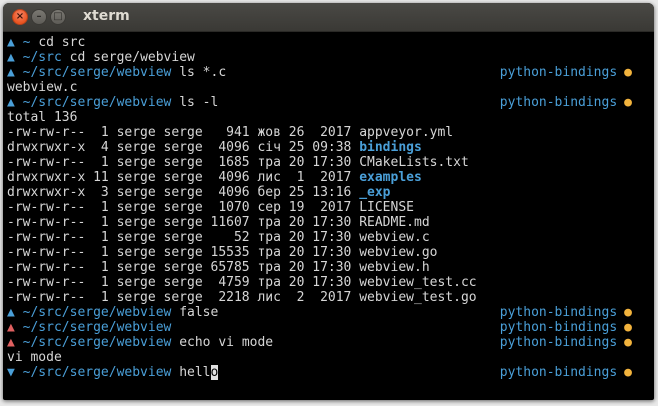 The height and width of the screenshot is (406, 658). Describe the element at coordinates (183, 132) in the screenshot. I see `file-meta: -rw-rw-r-- 1 serge serge 941 жов 26 2017` at that location.